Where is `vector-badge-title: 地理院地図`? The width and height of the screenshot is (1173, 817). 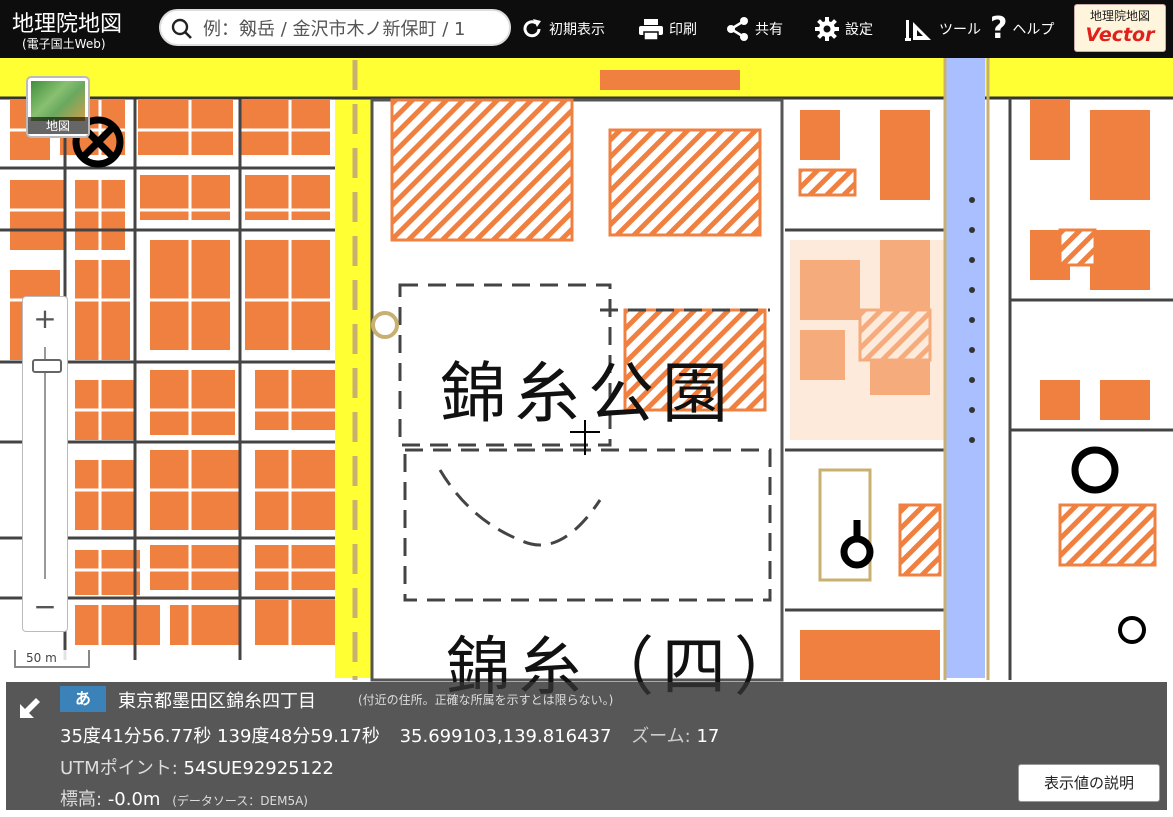 vector-badge-title: 地理院地図 is located at coordinates (1119, 16).